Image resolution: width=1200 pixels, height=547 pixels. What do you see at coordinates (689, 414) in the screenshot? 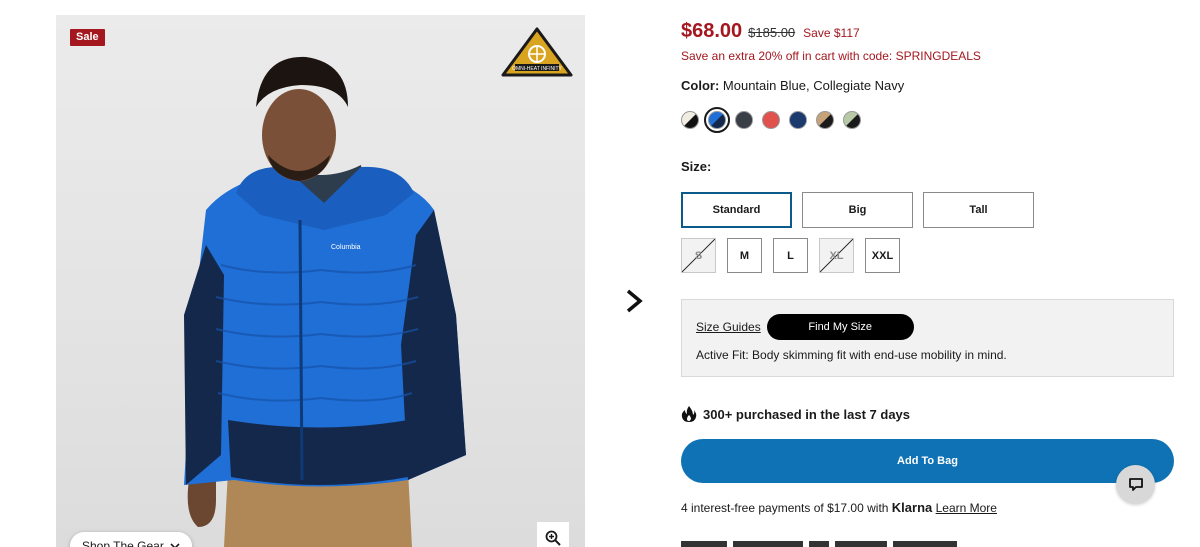
I see `flame-icon` at bounding box center [689, 414].